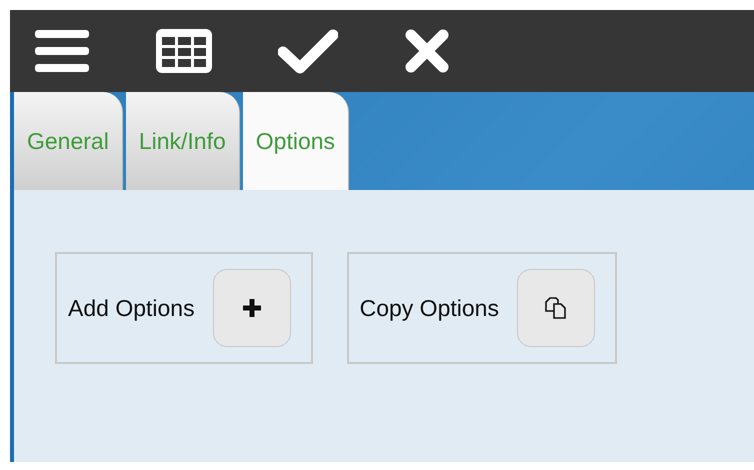 This screenshot has width=754, height=470. What do you see at coordinates (62, 51) in the screenshot?
I see `menu-icon` at bounding box center [62, 51].